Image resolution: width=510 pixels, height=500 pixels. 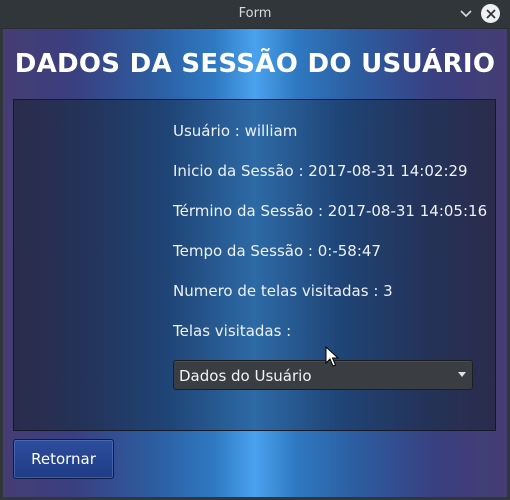 I want to click on return-button: Retornar, so click(x=63, y=459).